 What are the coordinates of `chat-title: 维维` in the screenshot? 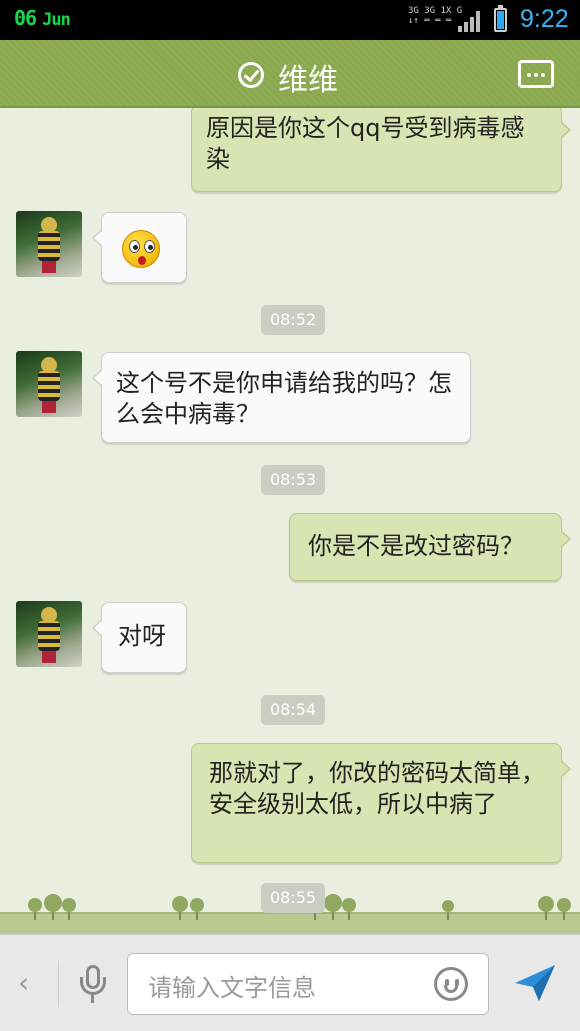 It's located at (308, 80).